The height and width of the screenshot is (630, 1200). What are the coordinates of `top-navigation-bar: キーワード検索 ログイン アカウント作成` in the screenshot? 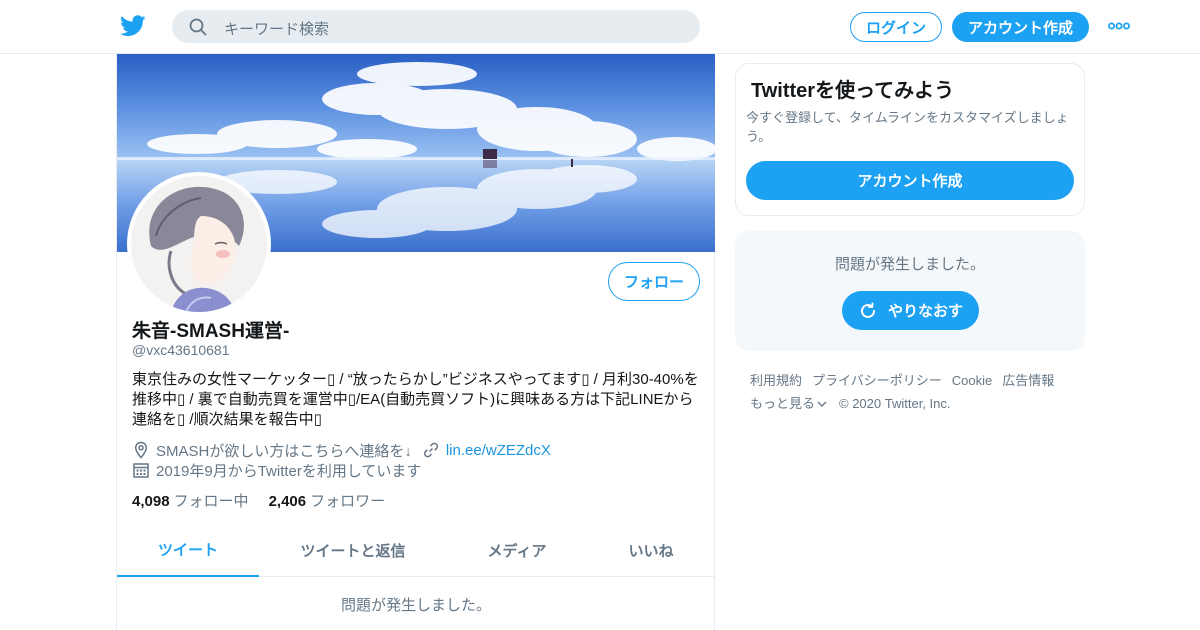 It's located at (600, 27).